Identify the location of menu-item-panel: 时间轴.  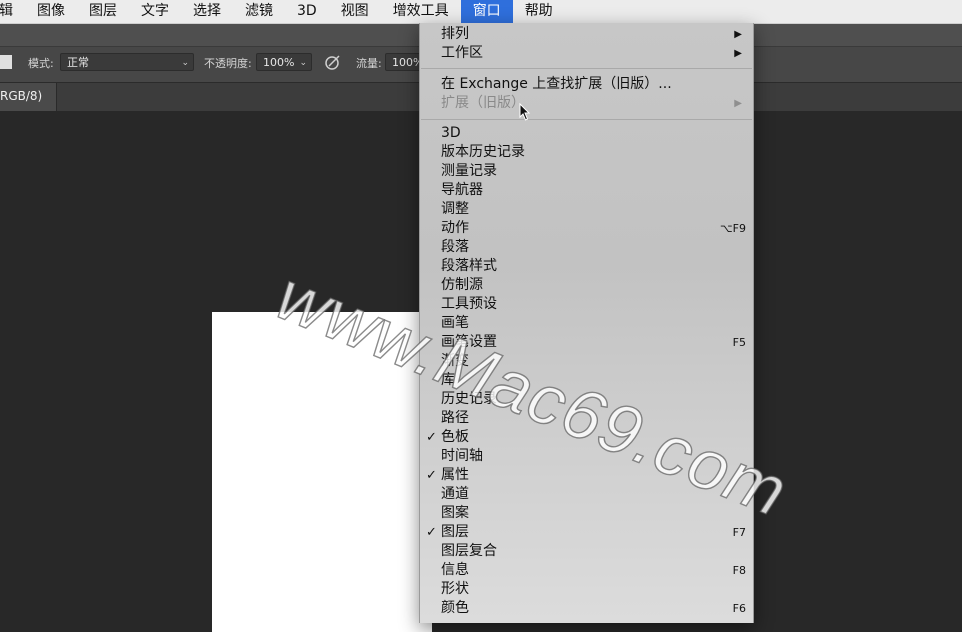
(462, 456).